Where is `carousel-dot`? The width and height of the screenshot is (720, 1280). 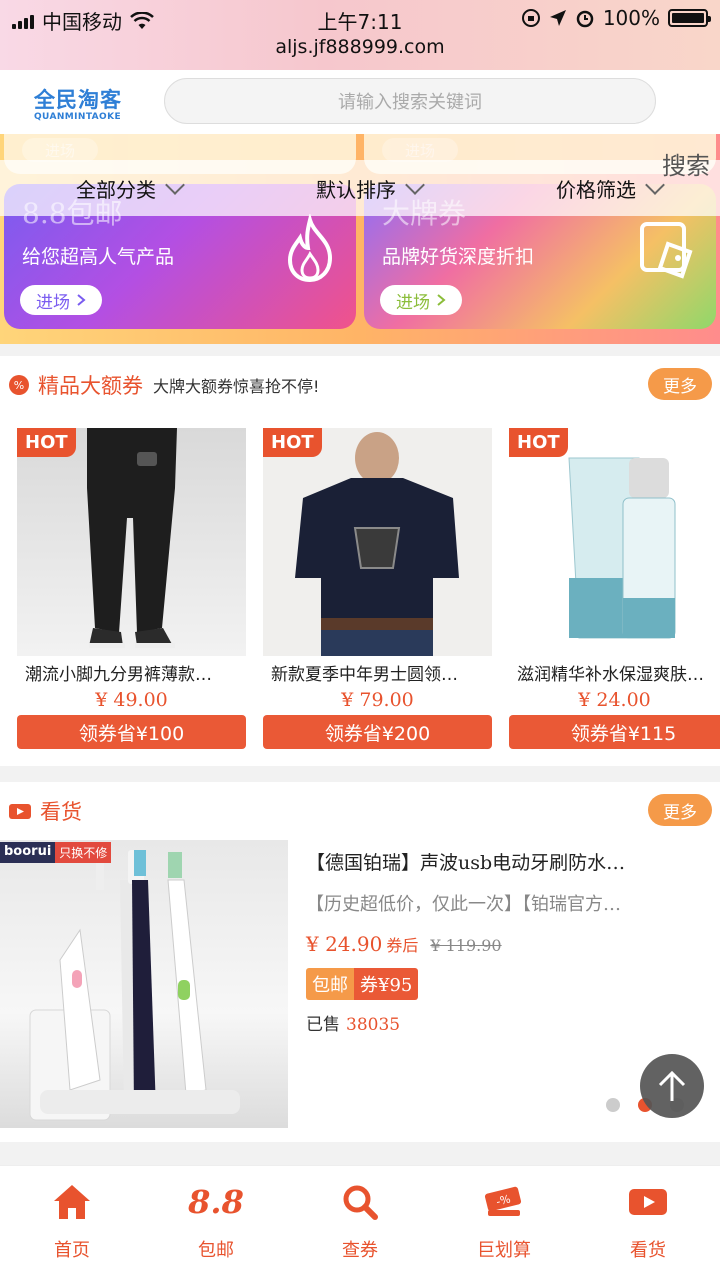
carousel-dot is located at coordinates (613, 1105).